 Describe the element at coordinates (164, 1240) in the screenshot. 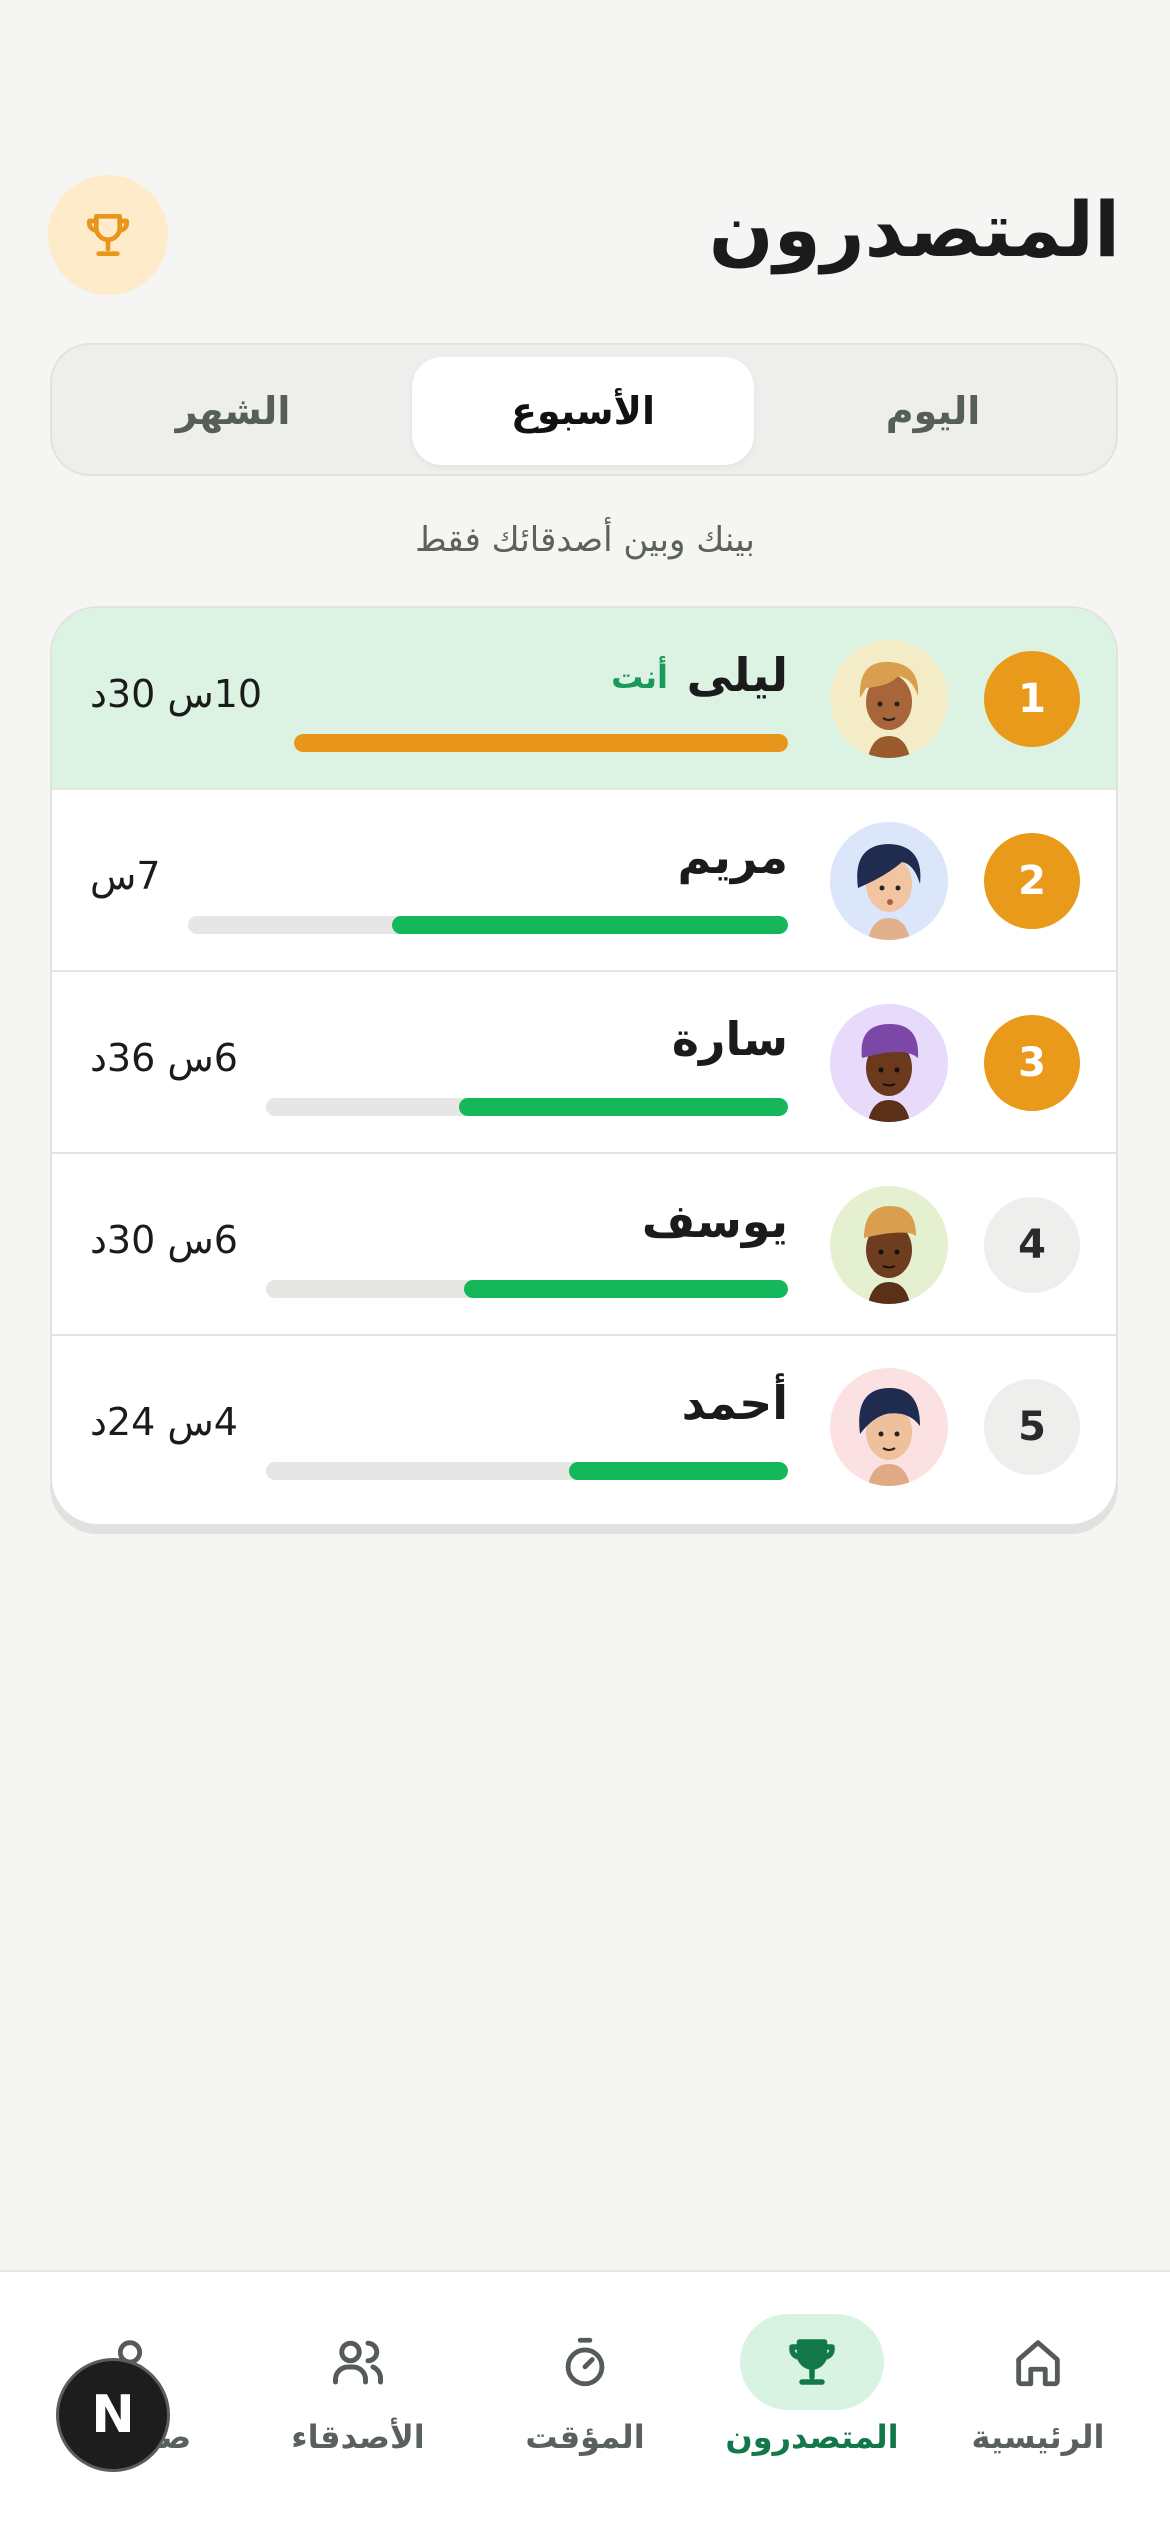

I see `study-time: 6س 30د` at that location.